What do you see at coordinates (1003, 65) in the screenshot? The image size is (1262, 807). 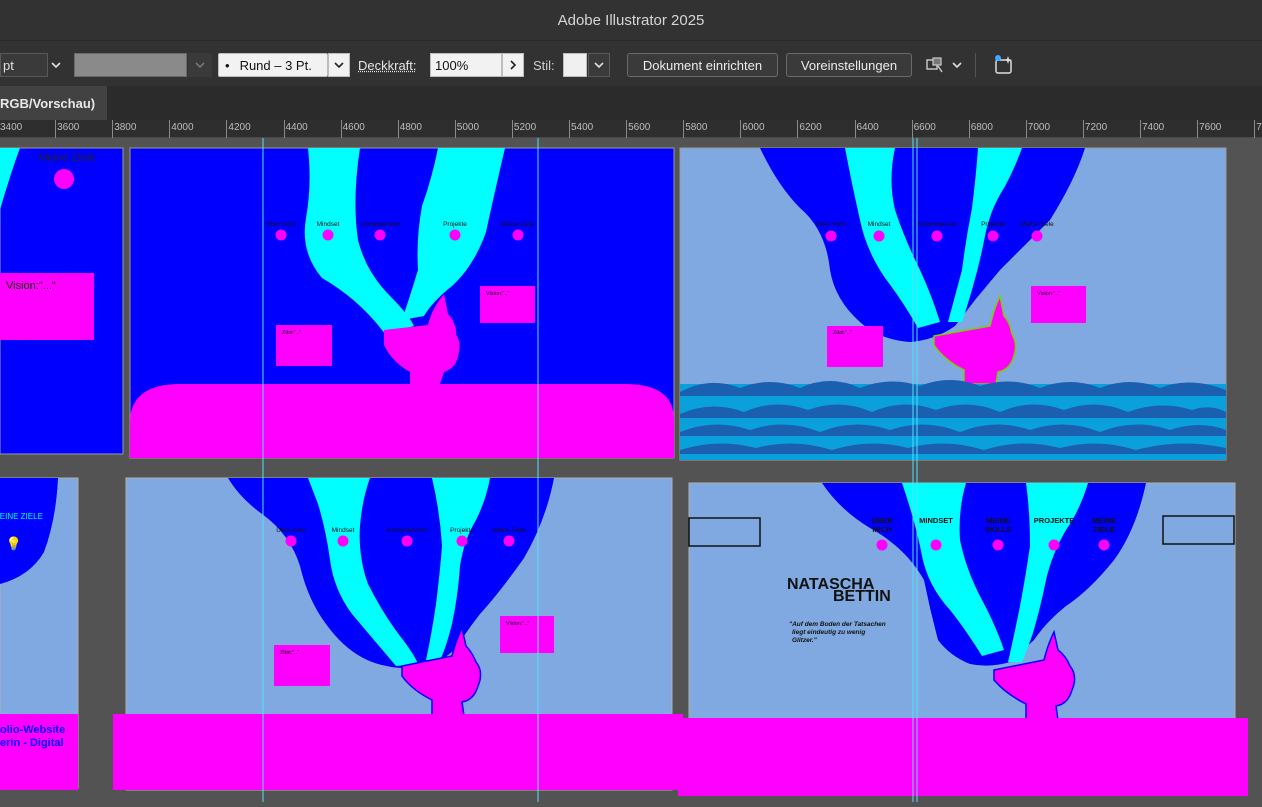 I see `ai-assistant-button` at bounding box center [1003, 65].